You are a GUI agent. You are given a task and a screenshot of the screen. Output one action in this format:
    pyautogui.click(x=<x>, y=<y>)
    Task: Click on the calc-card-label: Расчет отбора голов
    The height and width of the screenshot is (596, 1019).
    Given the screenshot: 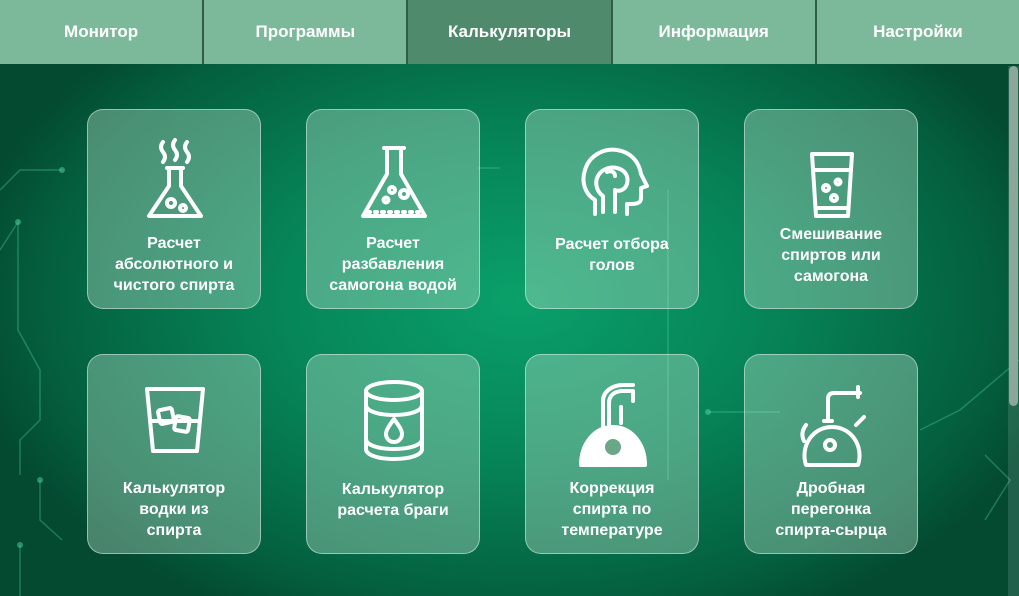 What is the action you would take?
    pyautogui.click(x=612, y=255)
    